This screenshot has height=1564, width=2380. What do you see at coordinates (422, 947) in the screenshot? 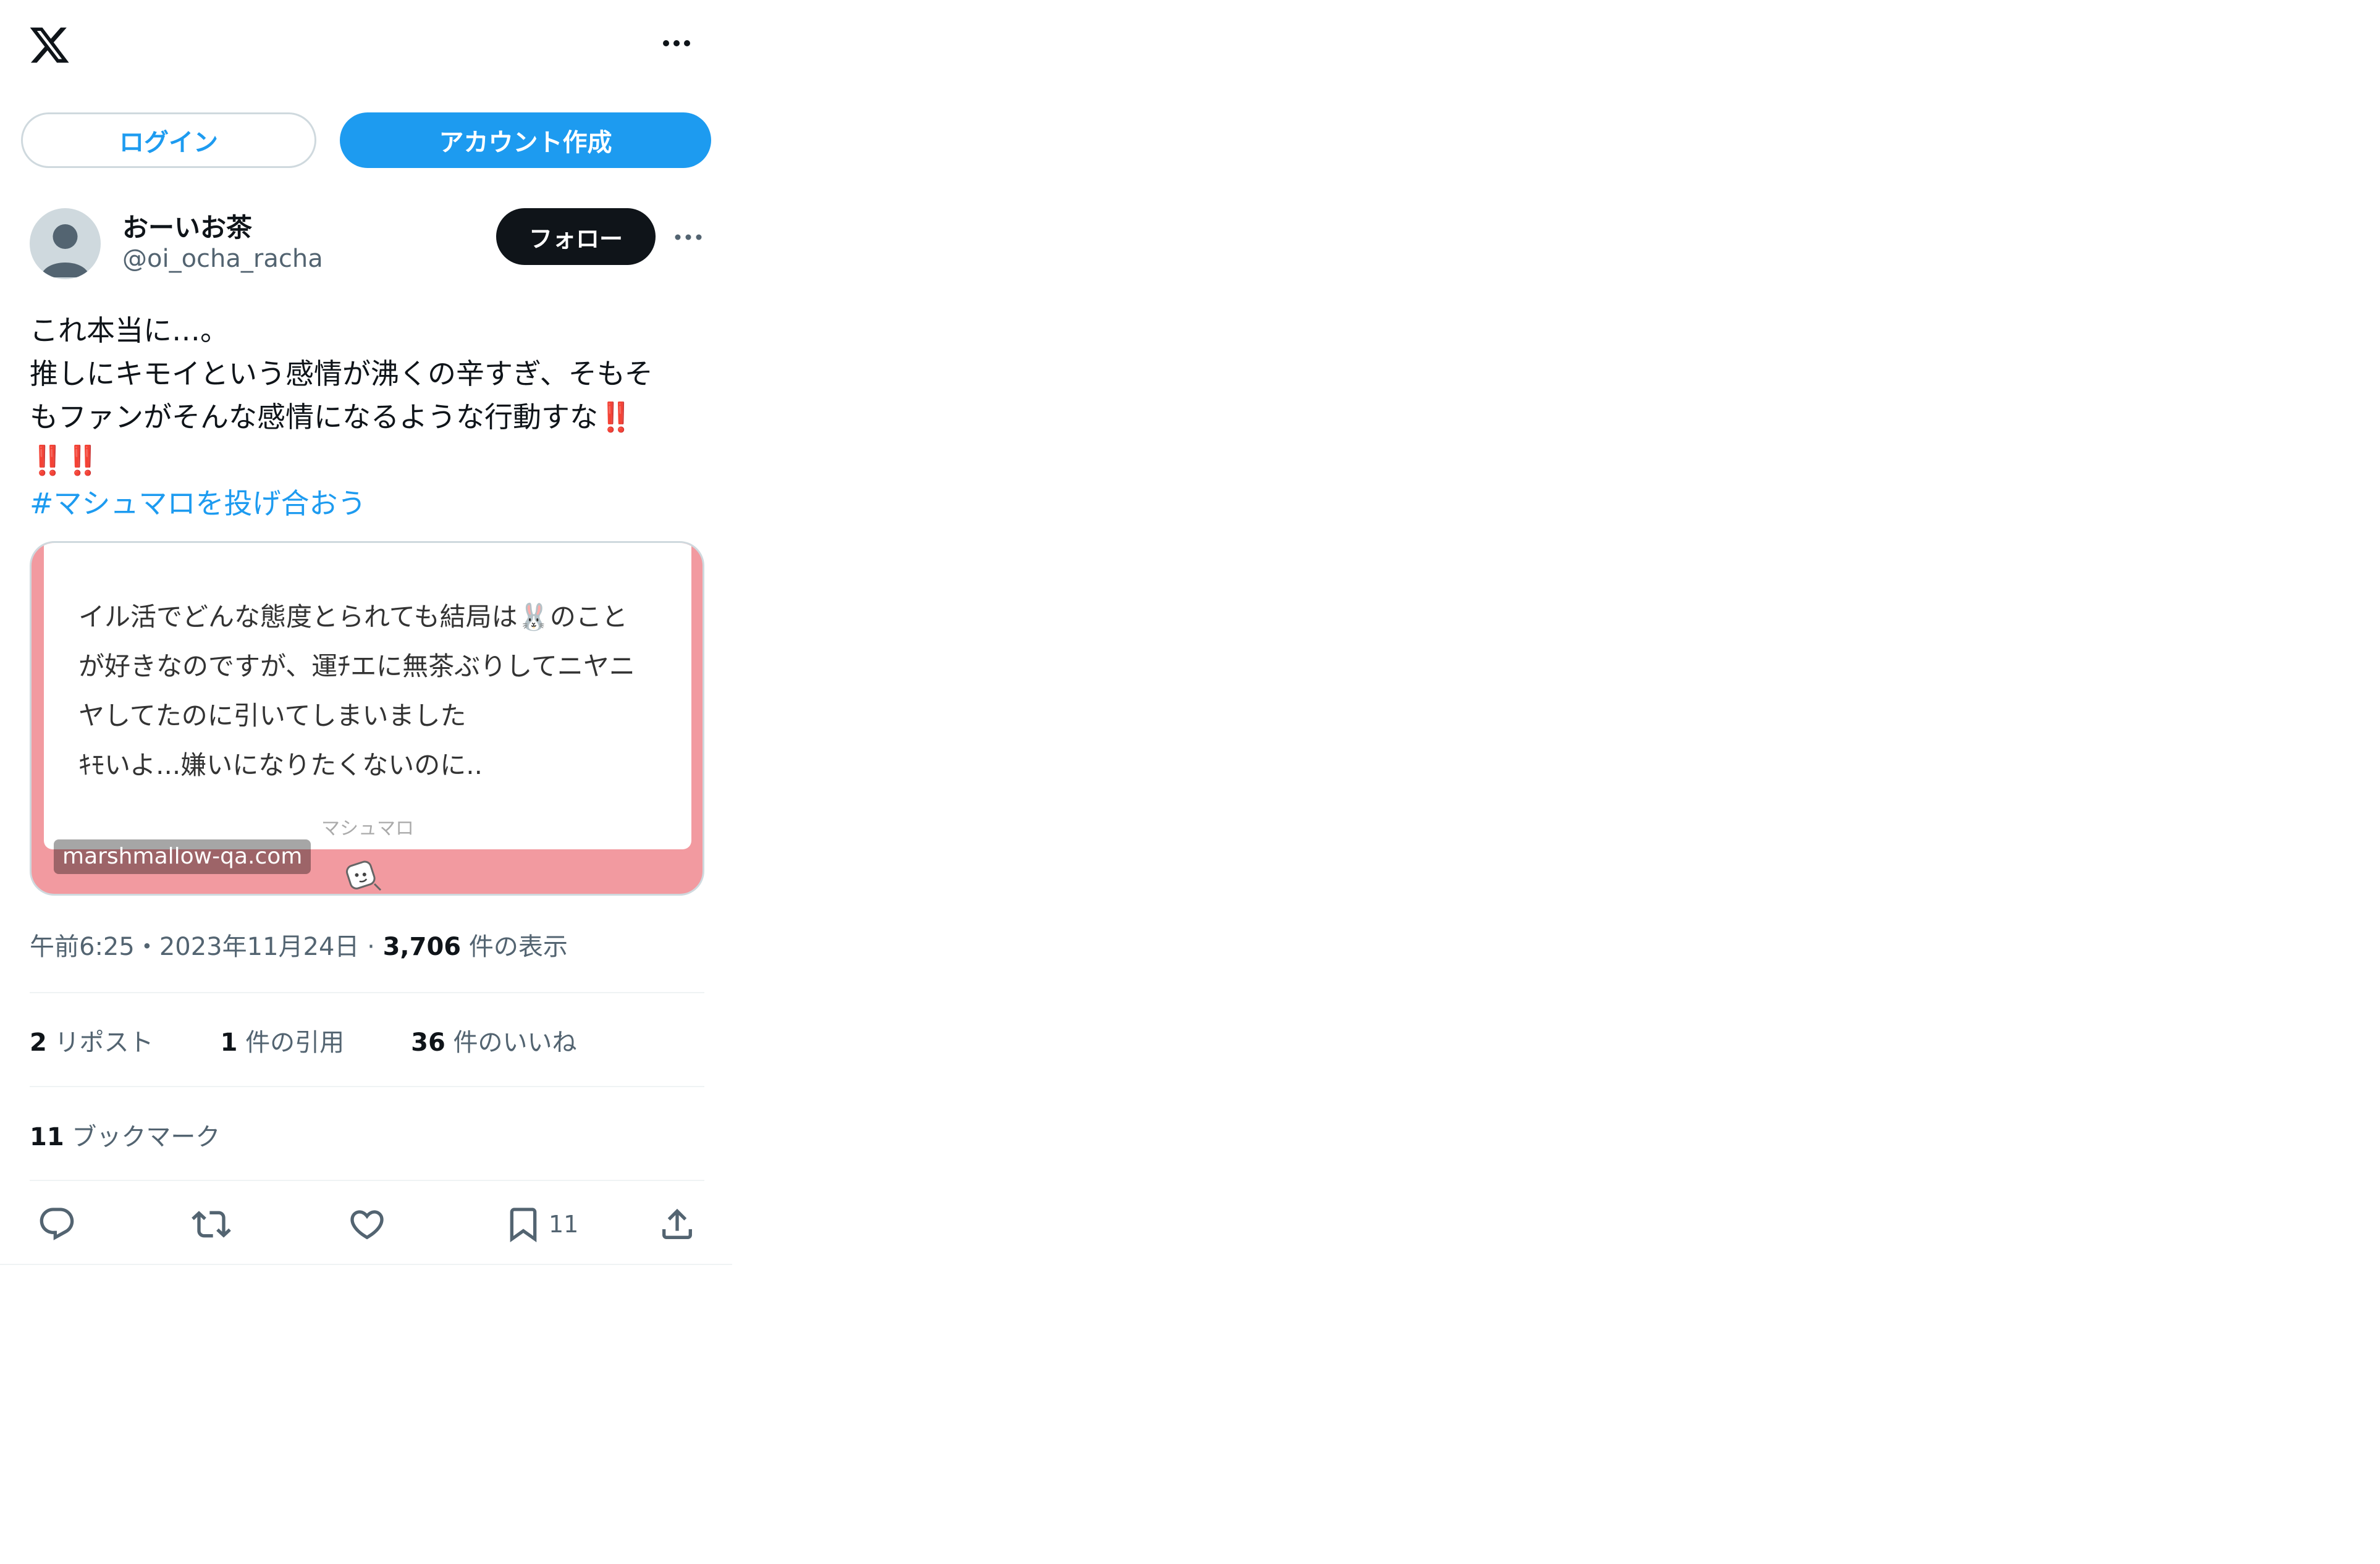
I see `views-count: 3,706` at bounding box center [422, 947].